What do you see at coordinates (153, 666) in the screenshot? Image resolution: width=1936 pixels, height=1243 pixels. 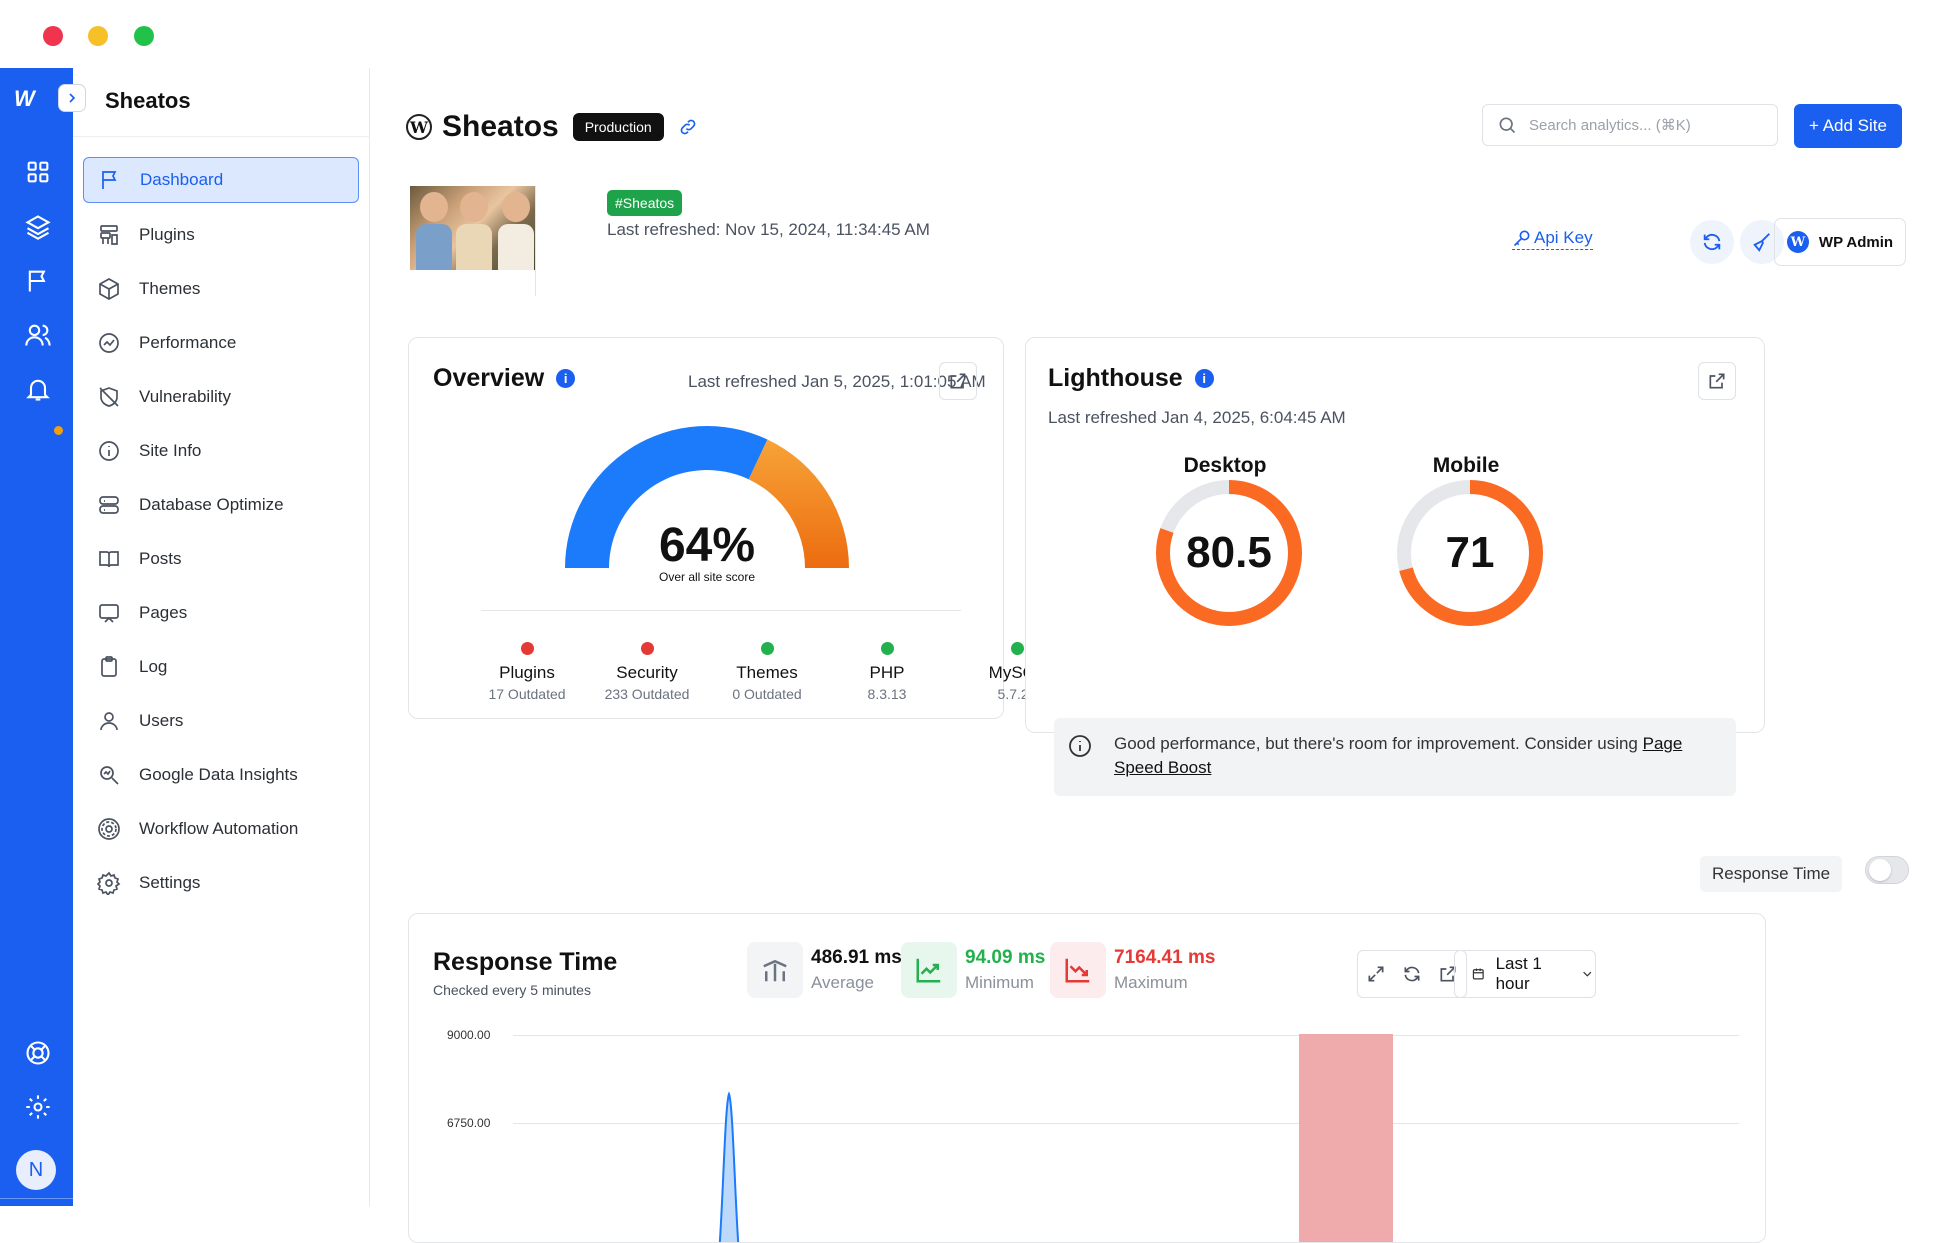 I see `sidebar-item-label: Log` at bounding box center [153, 666].